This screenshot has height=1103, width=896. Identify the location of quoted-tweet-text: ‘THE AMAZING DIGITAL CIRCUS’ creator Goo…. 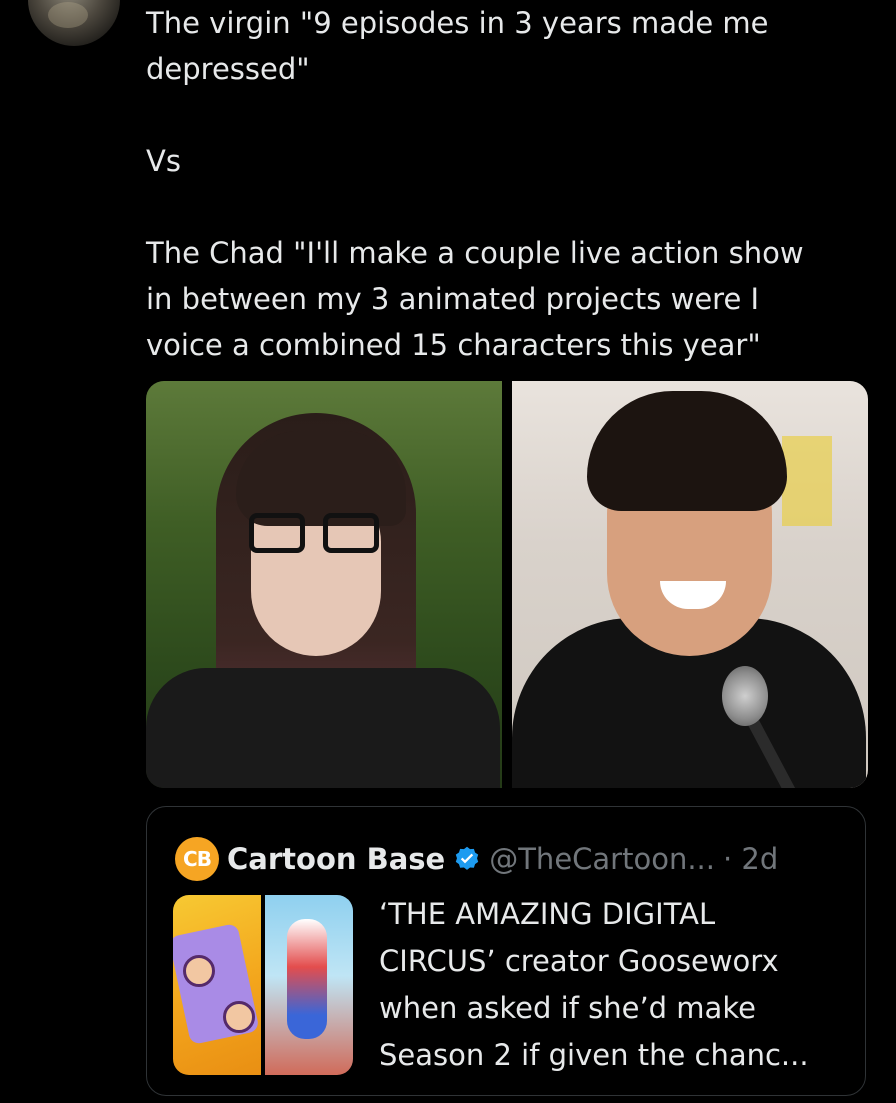
(594, 984).